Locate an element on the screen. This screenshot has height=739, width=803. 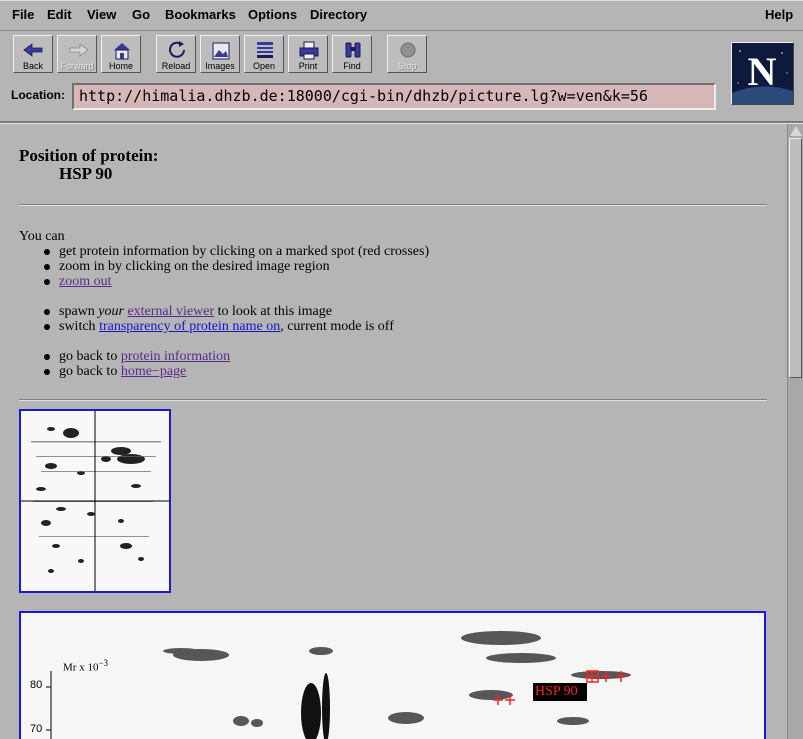
back-button: Back is located at coordinates (33, 54).